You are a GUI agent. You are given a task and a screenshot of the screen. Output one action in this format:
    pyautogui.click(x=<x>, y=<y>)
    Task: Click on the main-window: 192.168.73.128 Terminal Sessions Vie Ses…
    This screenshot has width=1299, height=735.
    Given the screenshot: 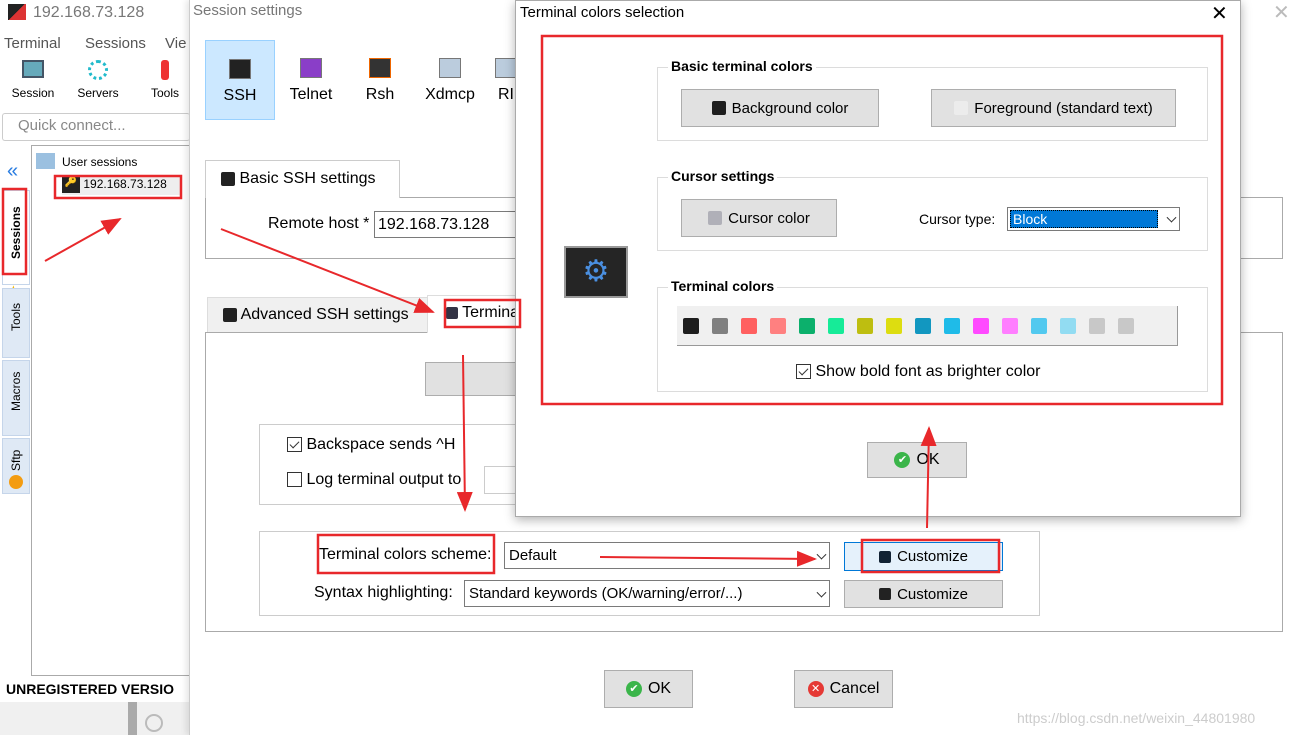 What is the action you would take?
    pyautogui.click(x=95, y=367)
    